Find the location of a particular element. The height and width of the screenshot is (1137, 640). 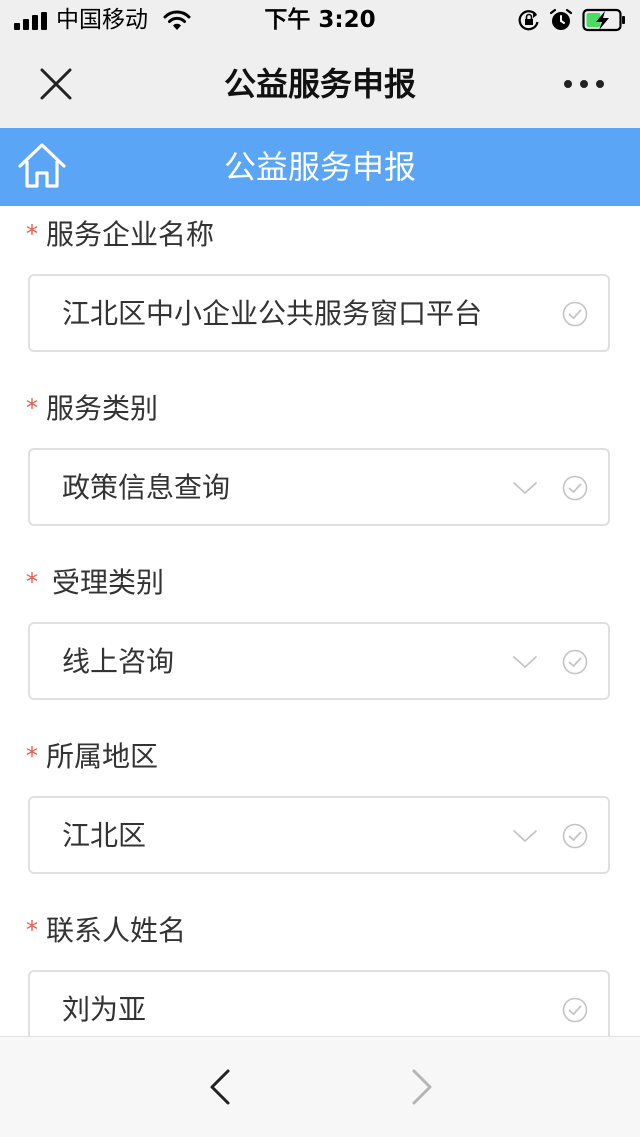

home-icon is located at coordinates (42, 166).